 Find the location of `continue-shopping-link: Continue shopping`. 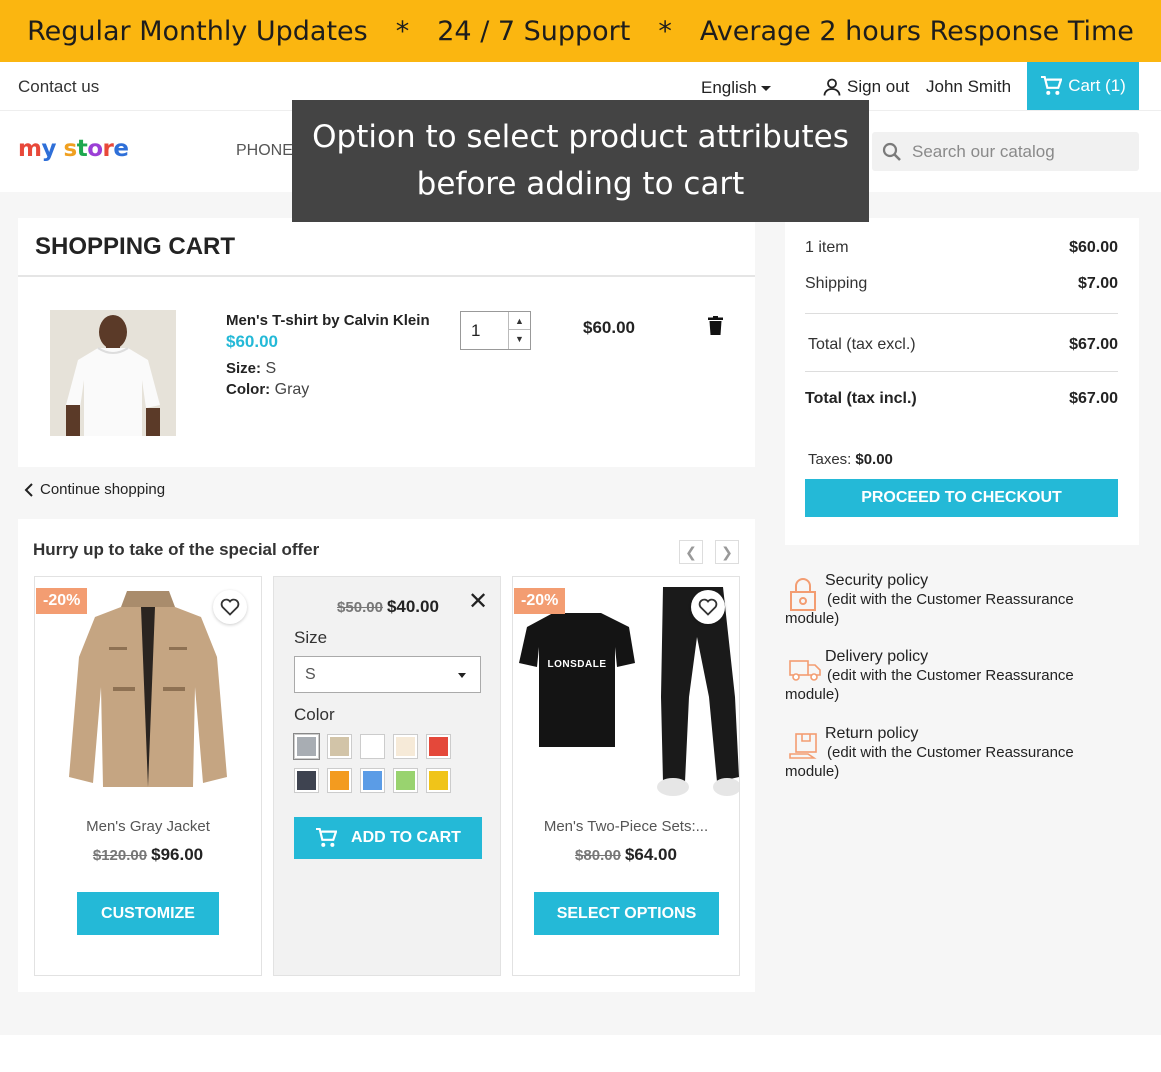

continue-shopping-link: Continue shopping is located at coordinates (94, 489).